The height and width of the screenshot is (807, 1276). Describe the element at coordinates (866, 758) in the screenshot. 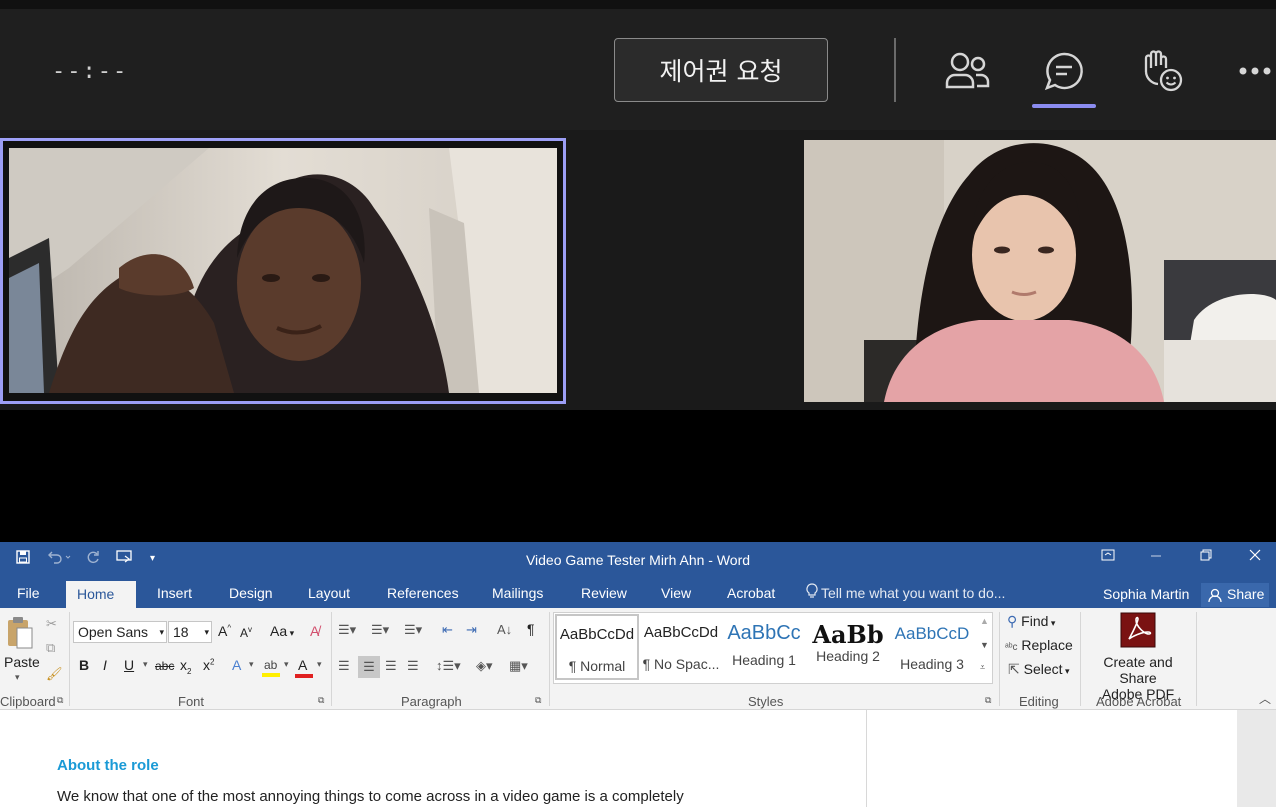

I see `page-edge` at that location.